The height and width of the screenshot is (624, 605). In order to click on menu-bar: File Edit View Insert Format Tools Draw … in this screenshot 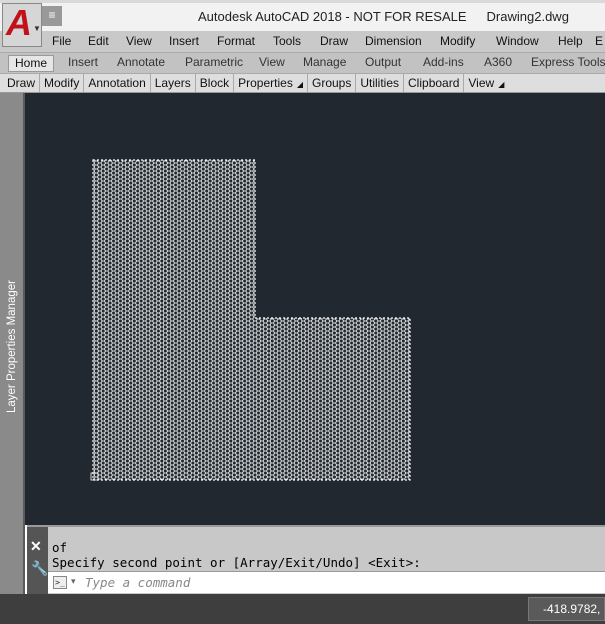, I will do `click(302, 41)`.